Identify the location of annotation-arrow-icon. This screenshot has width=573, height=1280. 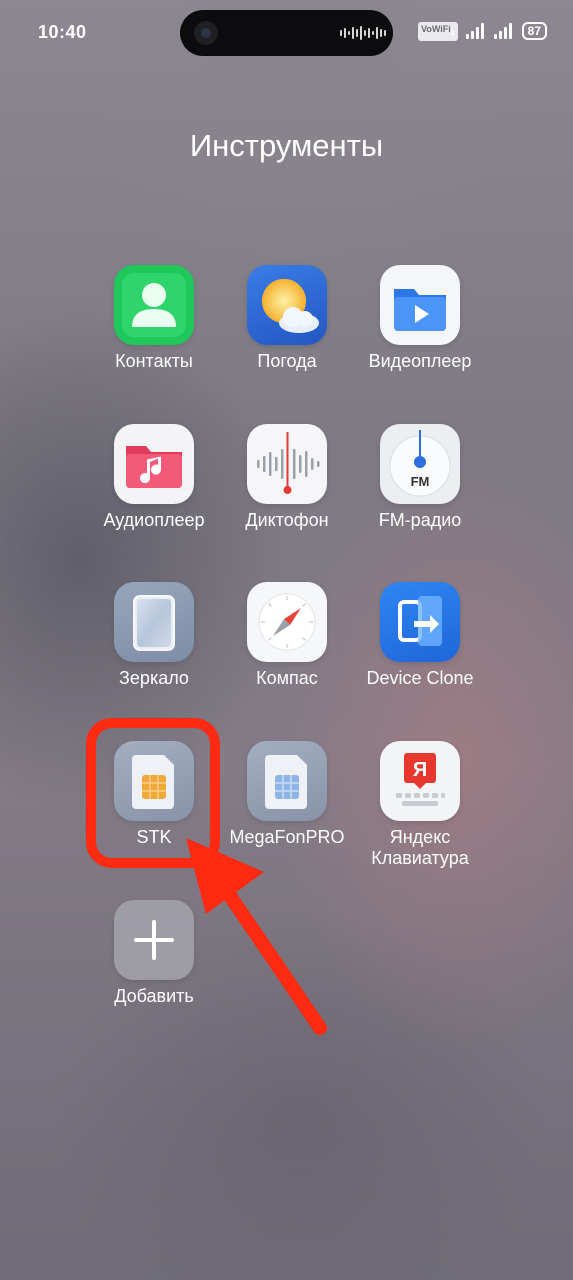
(256, 936).